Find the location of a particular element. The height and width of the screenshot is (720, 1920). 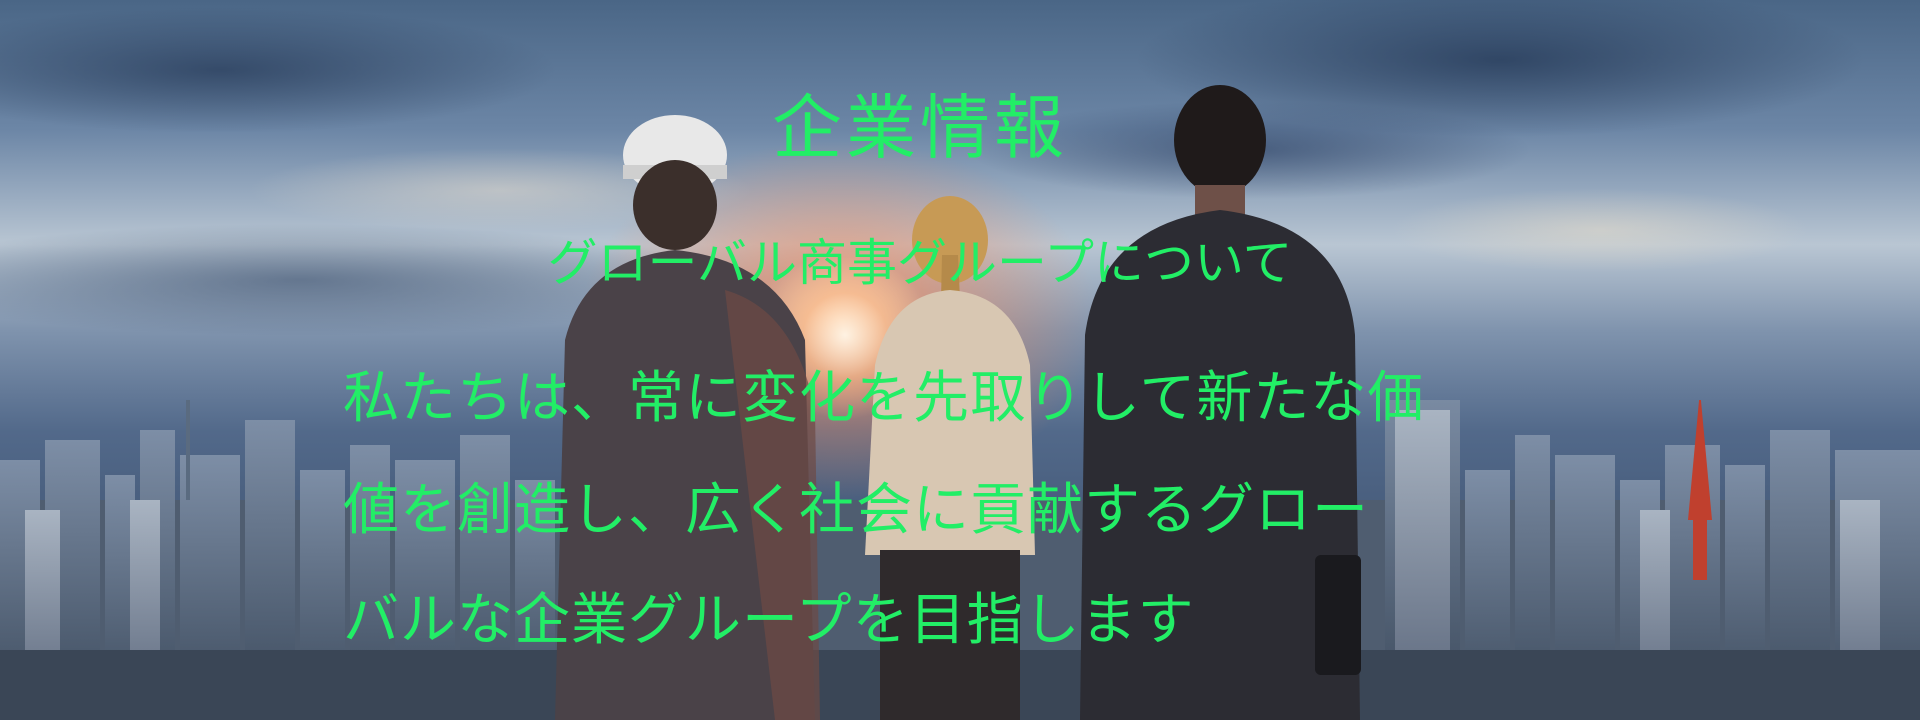

mission-text-line-3: バルな企業グループを目指します is located at coordinates (769, 620).